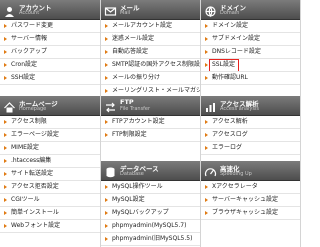  What do you see at coordinates (142, 25) in the screenshot?
I see `menu-item-label: メールアカウント設定` at bounding box center [142, 25].